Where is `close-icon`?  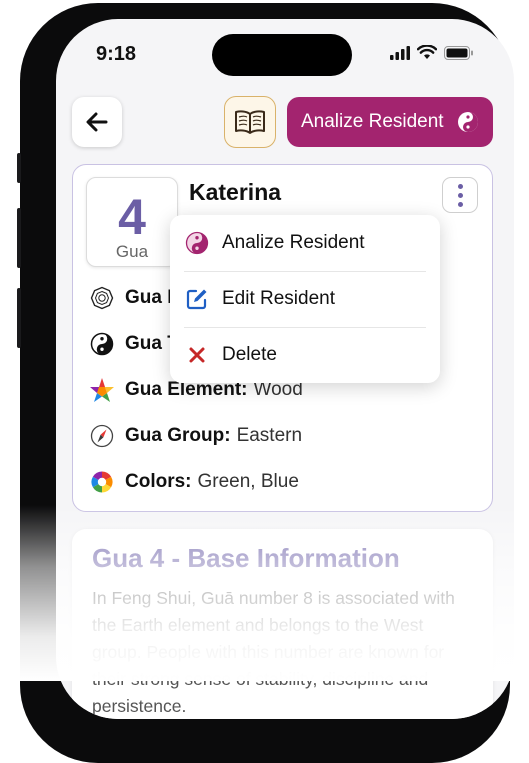 close-icon is located at coordinates (197, 355).